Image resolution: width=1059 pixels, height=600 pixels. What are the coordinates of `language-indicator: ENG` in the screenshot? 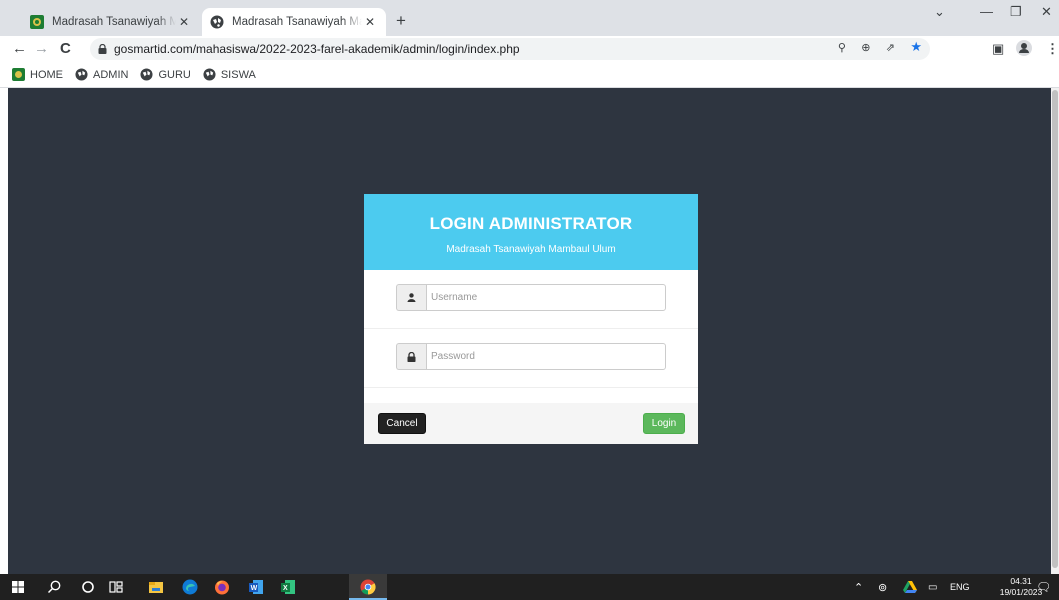 It's located at (960, 587).